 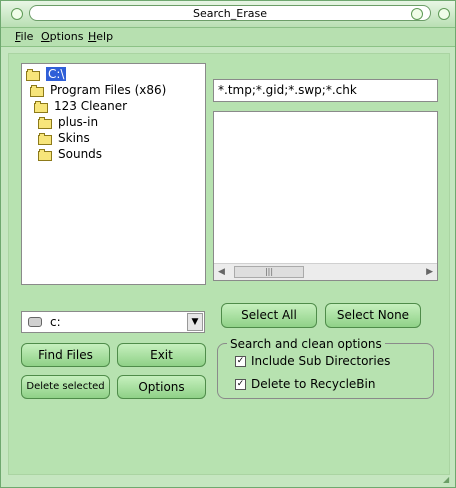 What do you see at coordinates (373, 315) in the screenshot?
I see `select-none-button: Select None` at bounding box center [373, 315].